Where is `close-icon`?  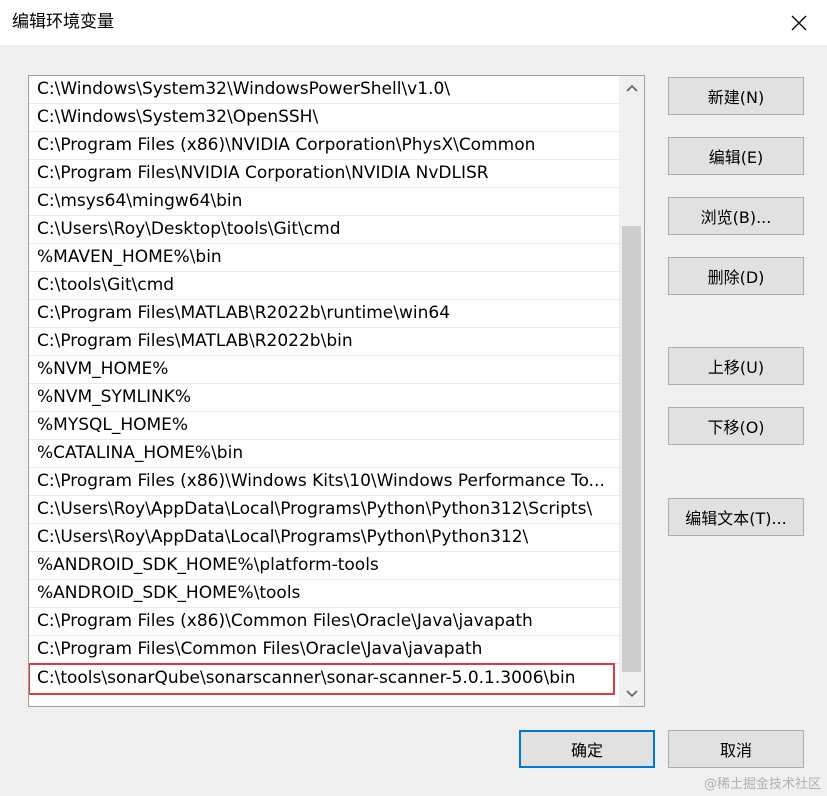
close-icon is located at coordinates (799, 22).